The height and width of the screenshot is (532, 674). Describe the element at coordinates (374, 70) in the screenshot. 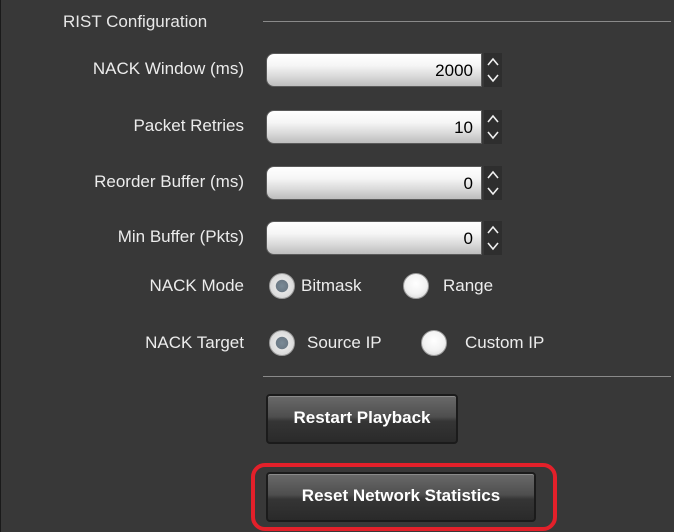

I see `nack-window-input: 2000` at that location.